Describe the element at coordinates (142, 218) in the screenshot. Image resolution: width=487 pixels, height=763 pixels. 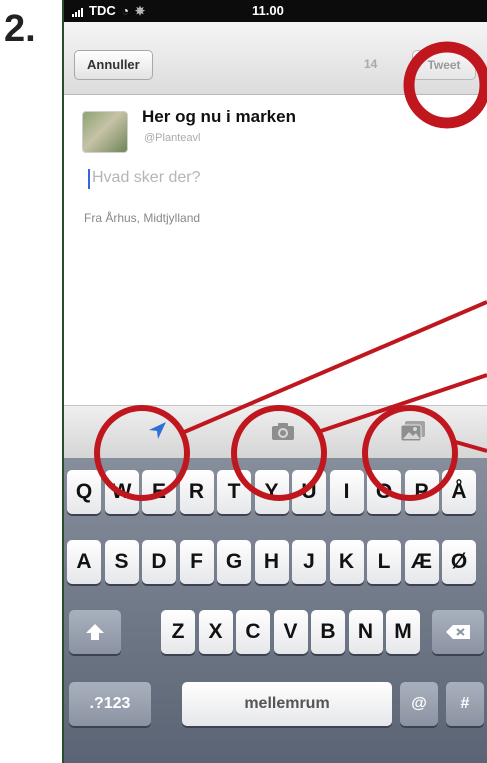
I see `location-label: Fra Århus, Midtjylland` at that location.